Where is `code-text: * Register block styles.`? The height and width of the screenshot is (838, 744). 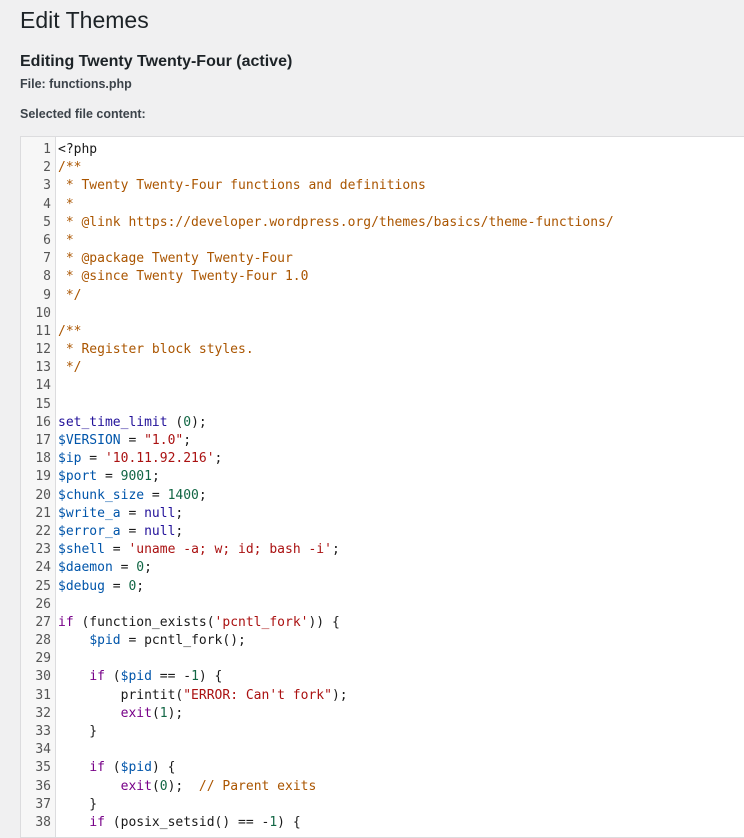
code-text: * Register block styles. is located at coordinates (156, 350).